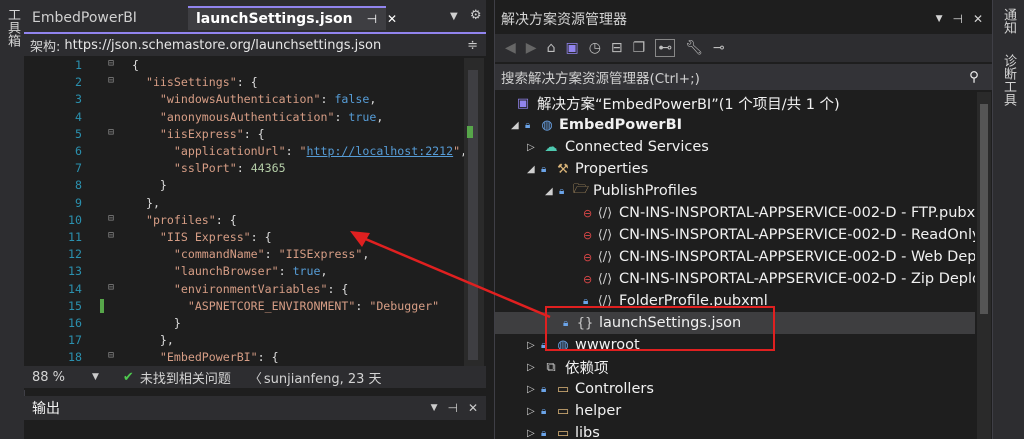  What do you see at coordinates (669, 103) in the screenshot?
I see `tree-node-solution: ▣ 解决方案“EmbedPowerBI”(1 个项目/共 1 个)` at bounding box center [669, 103].